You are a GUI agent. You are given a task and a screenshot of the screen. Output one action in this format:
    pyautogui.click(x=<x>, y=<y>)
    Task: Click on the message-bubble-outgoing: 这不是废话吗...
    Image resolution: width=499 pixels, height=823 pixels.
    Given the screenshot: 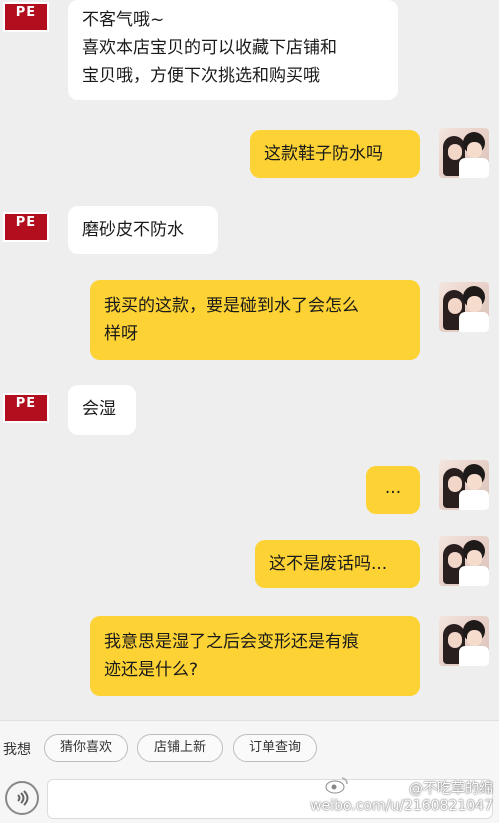 What is the action you would take?
    pyautogui.click(x=337, y=564)
    